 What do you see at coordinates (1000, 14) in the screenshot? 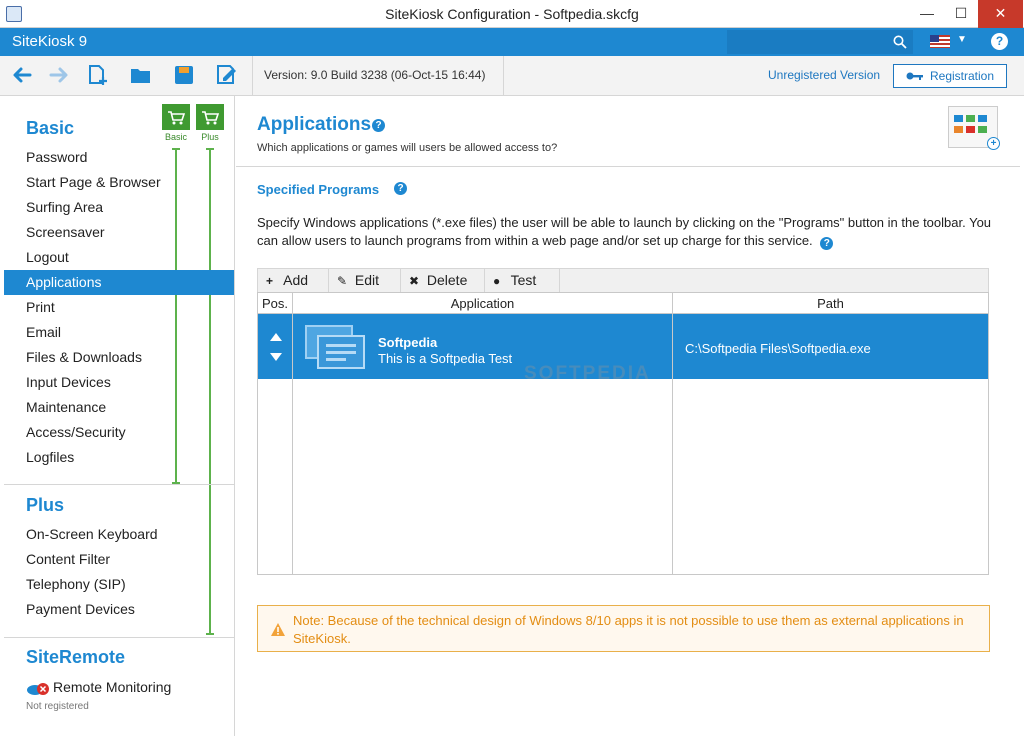
I see `close-button: ✕` at bounding box center [1000, 14].